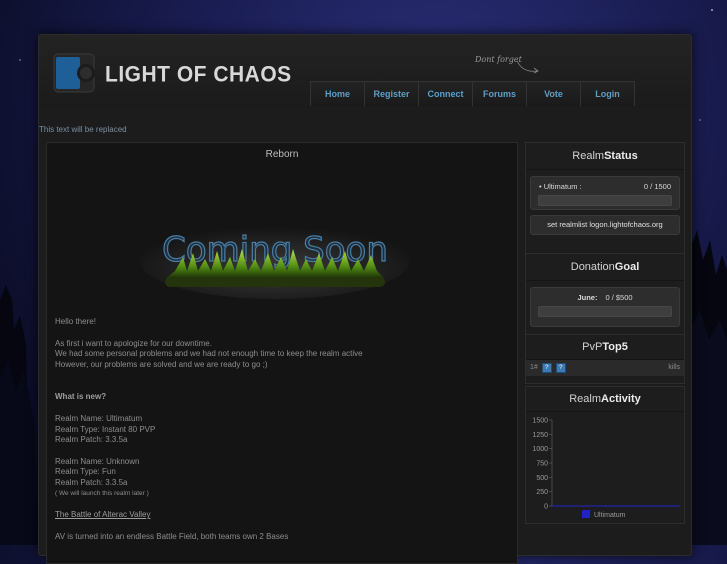  Describe the element at coordinates (527, 67) in the screenshot. I see `curved-arrow-icon` at that location.